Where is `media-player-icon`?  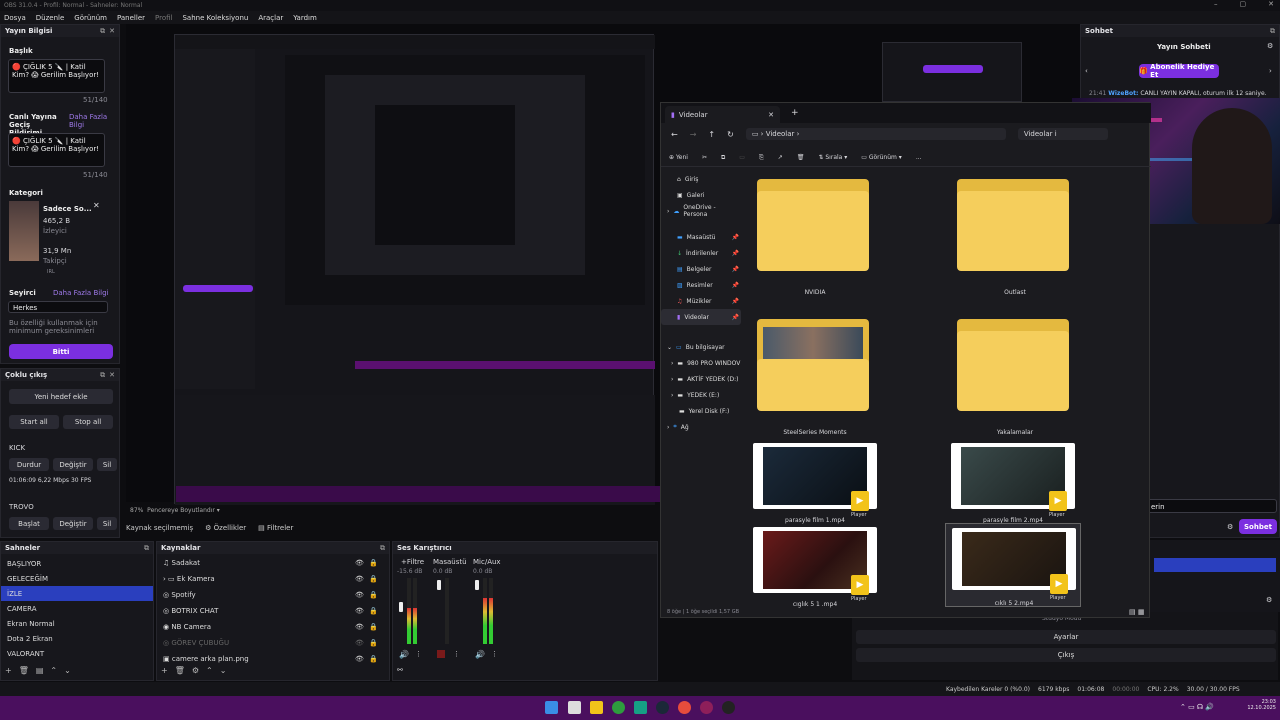 media-player-icon is located at coordinates (640, 707).